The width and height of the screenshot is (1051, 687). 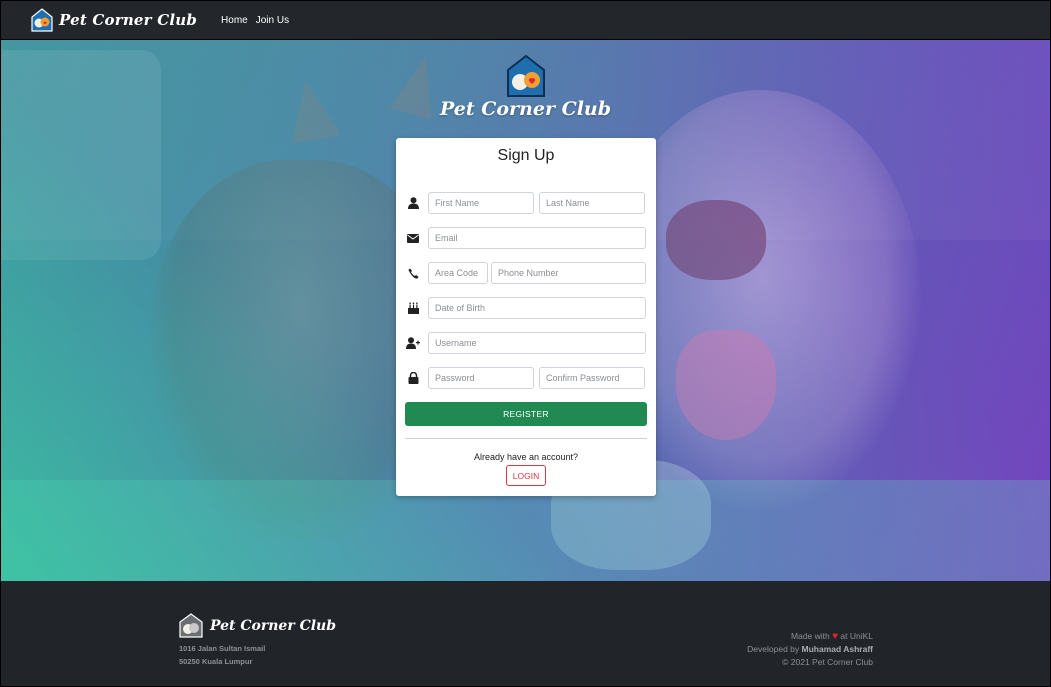 I want to click on username-row, so click(x=526, y=343).